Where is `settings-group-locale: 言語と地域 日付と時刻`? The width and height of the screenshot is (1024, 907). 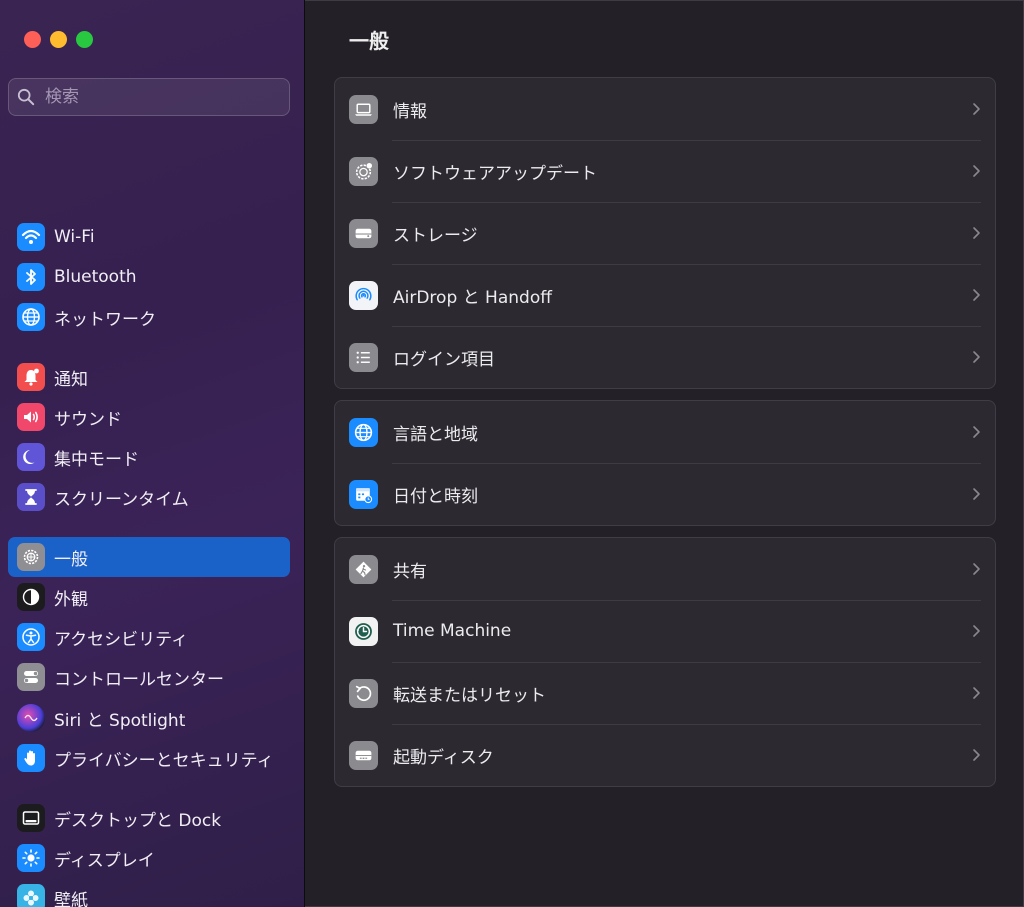 settings-group-locale: 言語と地域 日付と時刻 is located at coordinates (665, 463).